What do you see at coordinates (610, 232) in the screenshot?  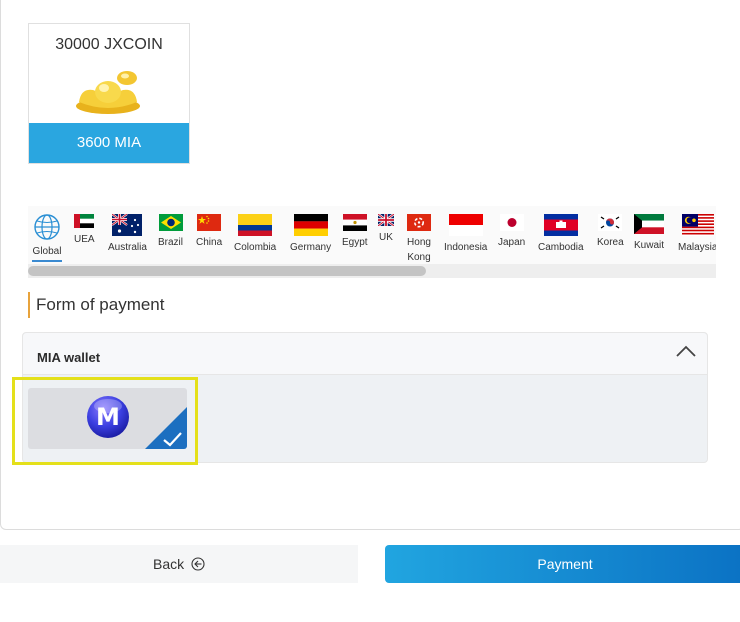 I see `country-korea: Korea` at bounding box center [610, 232].